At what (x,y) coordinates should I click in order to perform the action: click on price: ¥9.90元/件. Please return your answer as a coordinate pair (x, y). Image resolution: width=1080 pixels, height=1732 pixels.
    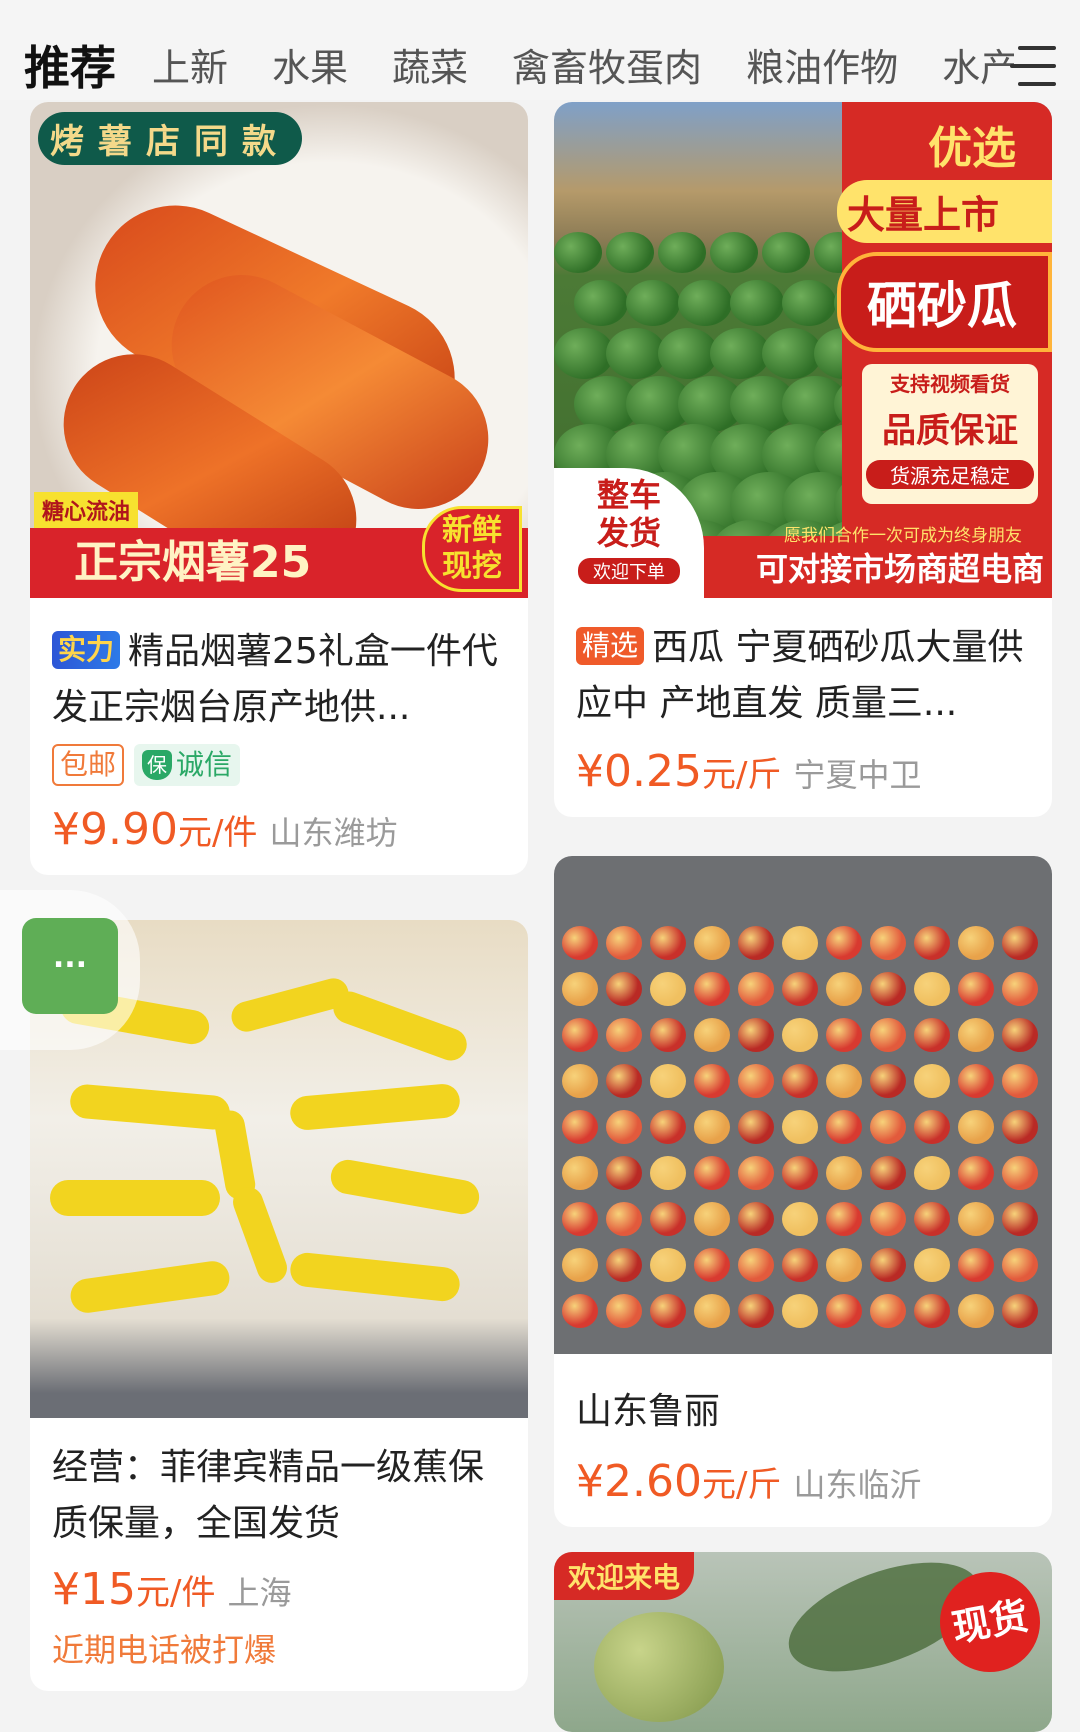
    Looking at the image, I should click on (155, 829).